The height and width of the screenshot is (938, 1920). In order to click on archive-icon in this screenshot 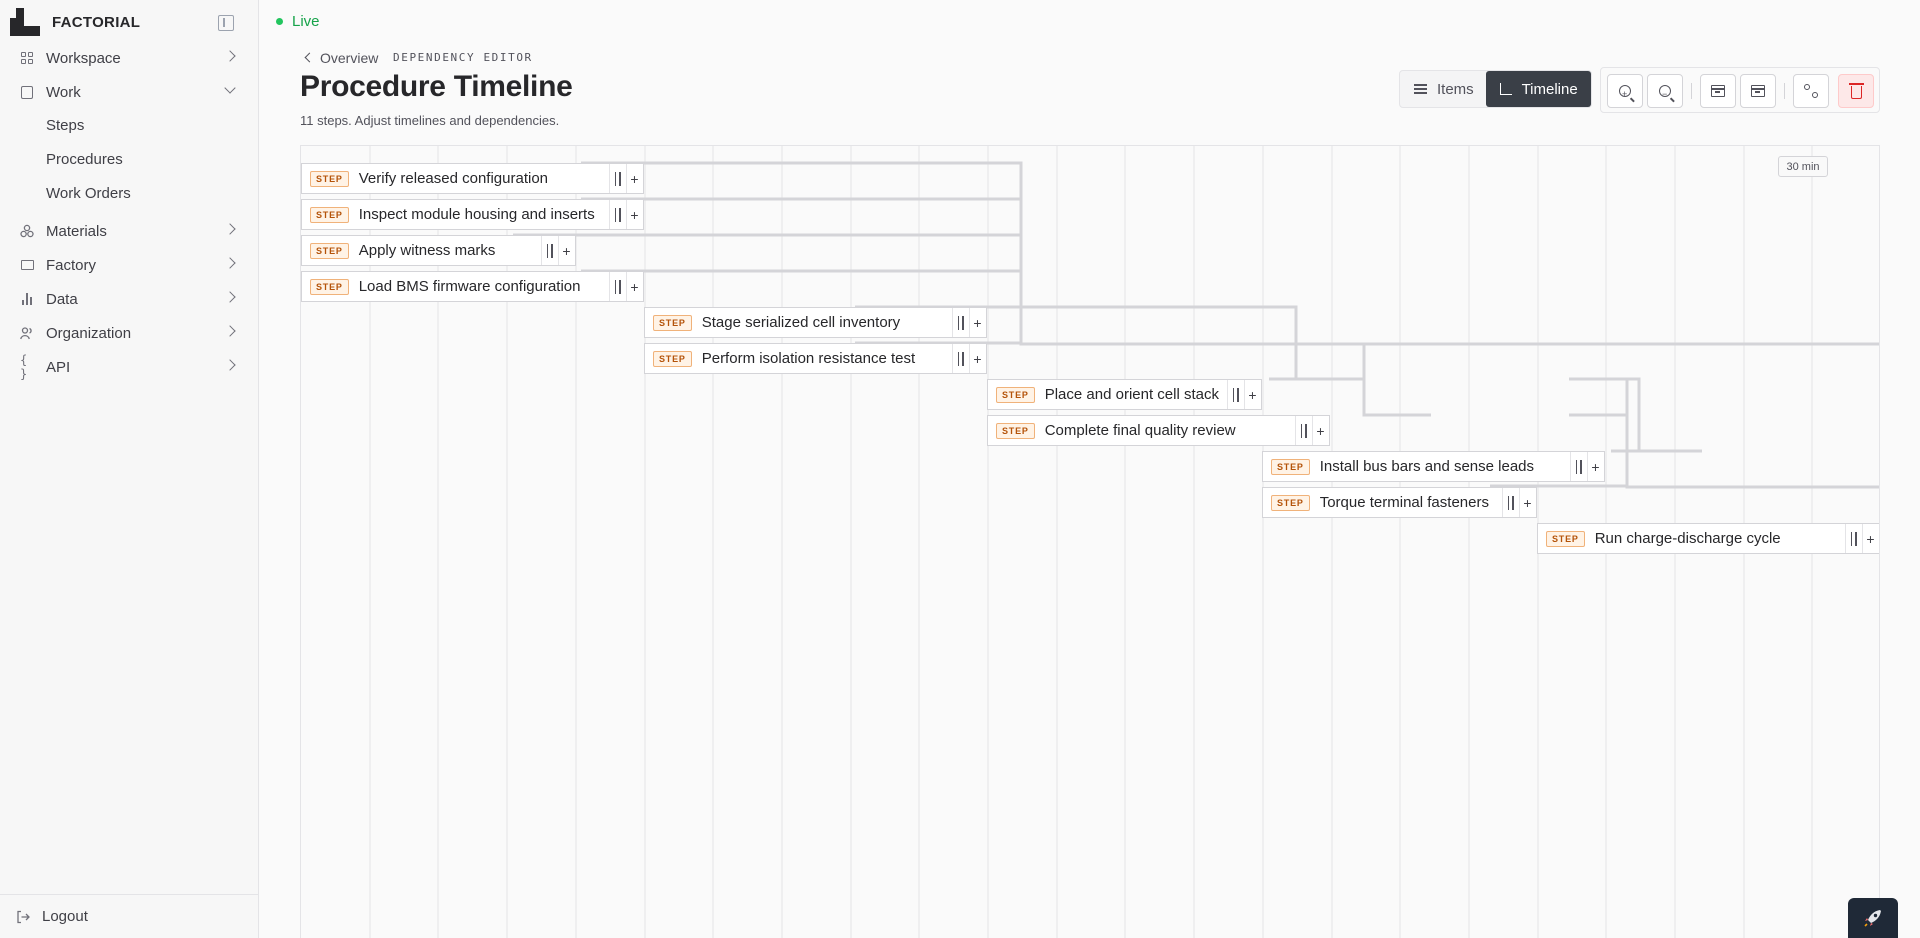, I will do `click(1718, 91)`.